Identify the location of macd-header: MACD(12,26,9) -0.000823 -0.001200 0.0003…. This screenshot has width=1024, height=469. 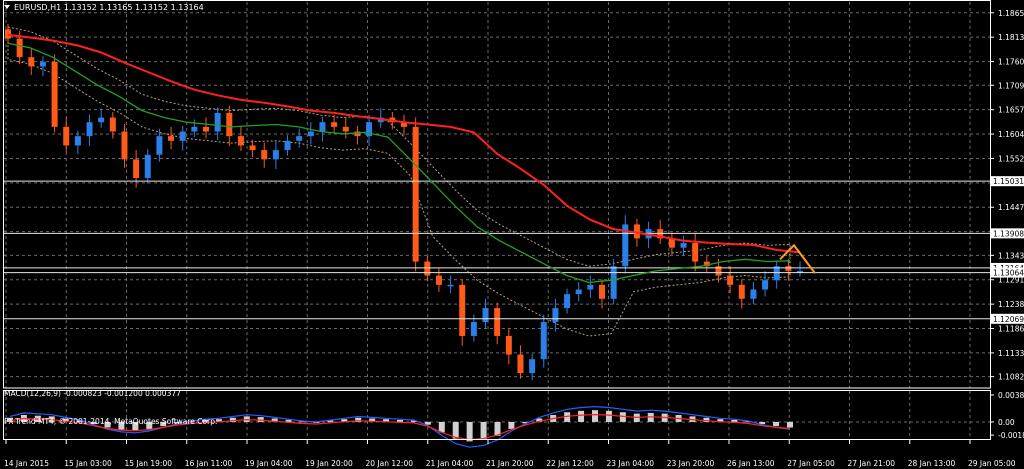
(92, 393).